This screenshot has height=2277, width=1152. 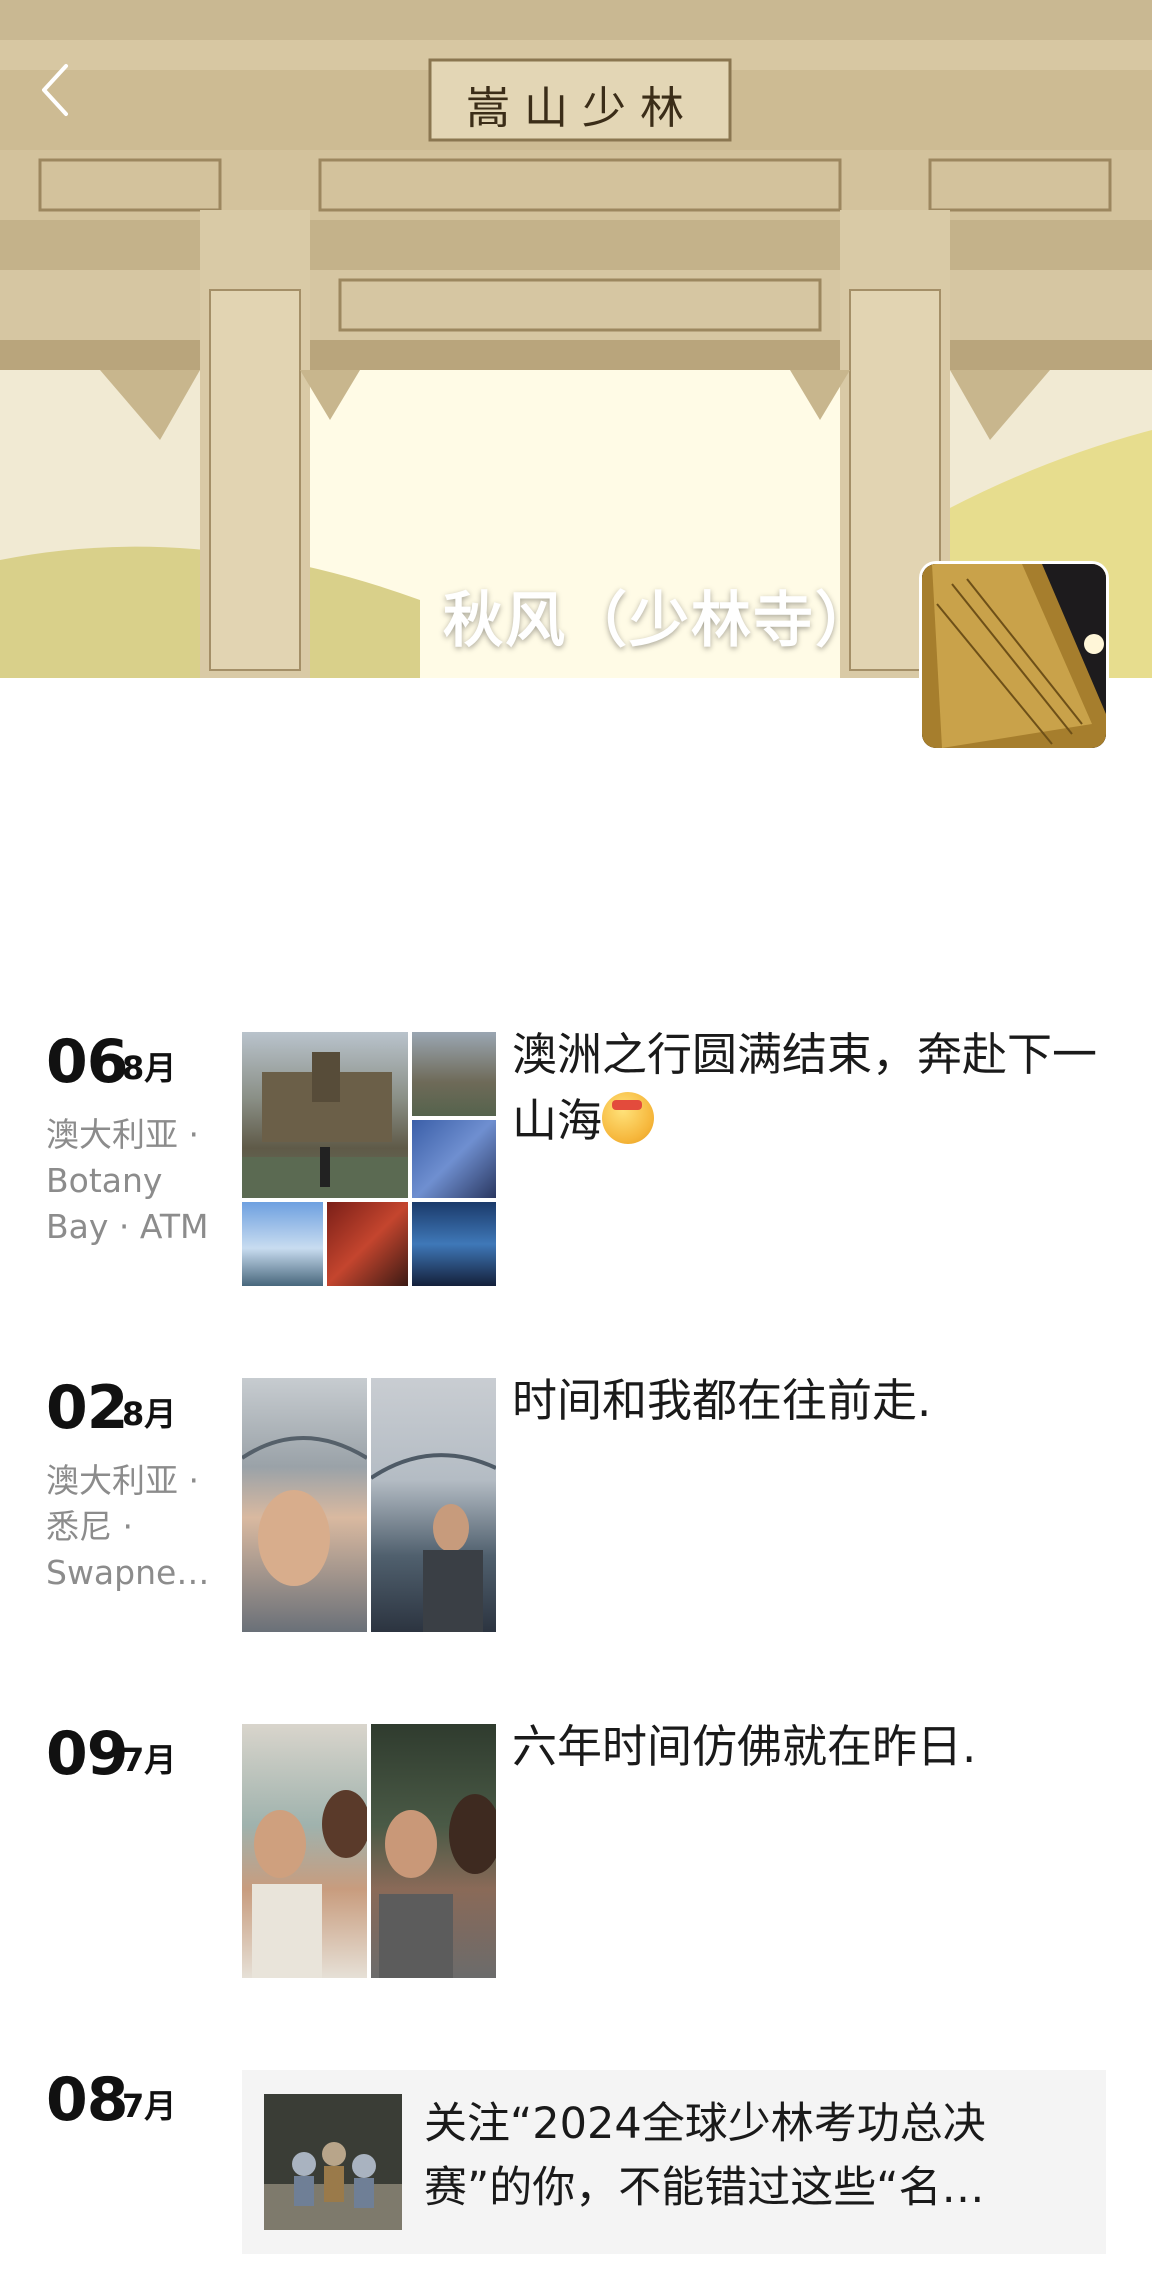 I want to click on post-text: 澳洲之行圆满结束，奔赴下一山海, so click(x=807, y=1088).